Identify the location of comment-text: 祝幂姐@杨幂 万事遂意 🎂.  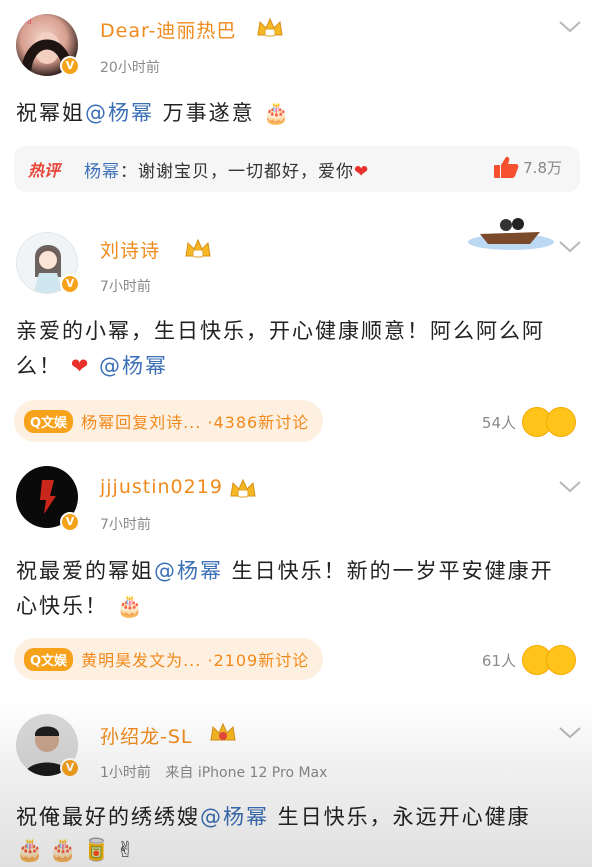
(154, 113).